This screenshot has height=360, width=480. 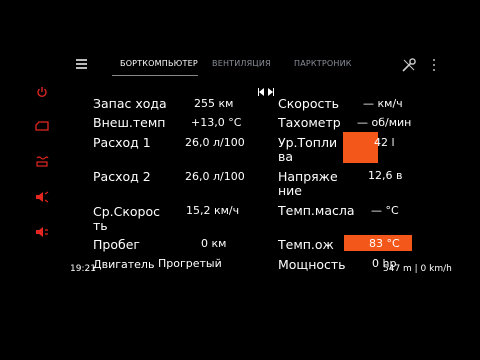 I want to click on param-value-engine: Прогретый, so click(x=190, y=263).